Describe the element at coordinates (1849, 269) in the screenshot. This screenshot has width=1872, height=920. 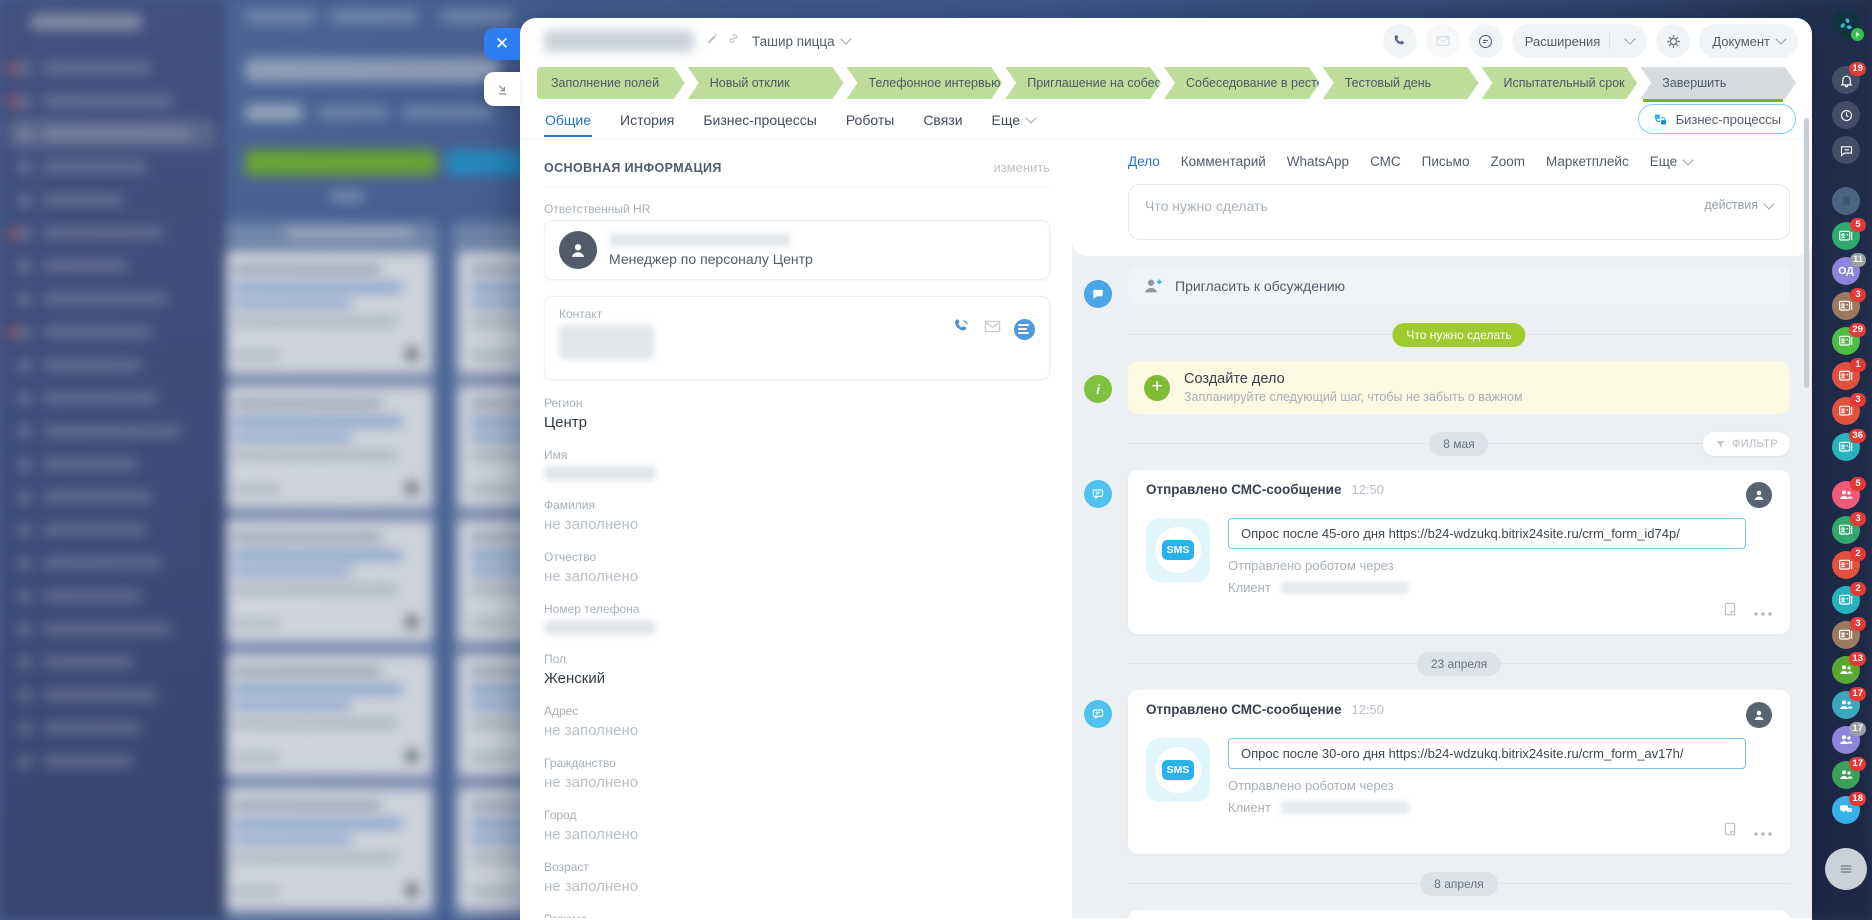
I see `rail-item-od-label: ОД 11` at that location.